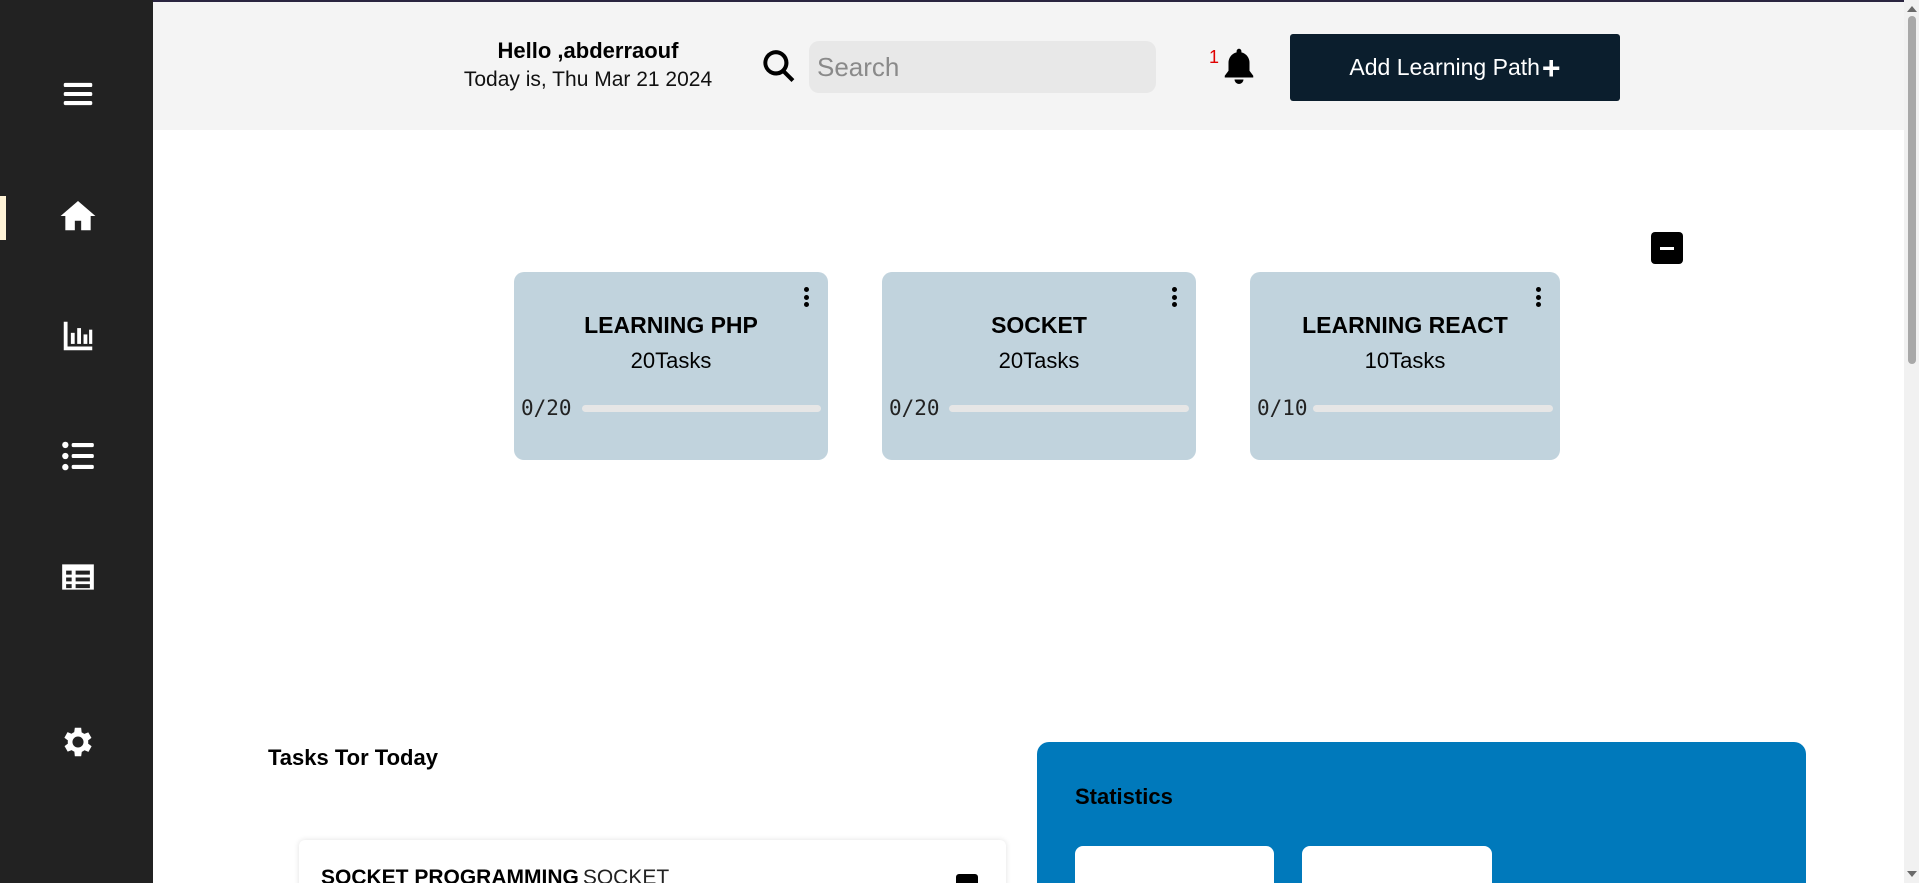 The width and height of the screenshot is (1919, 883). I want to click on card-progress-text: 0/10, so click(1282, 408).